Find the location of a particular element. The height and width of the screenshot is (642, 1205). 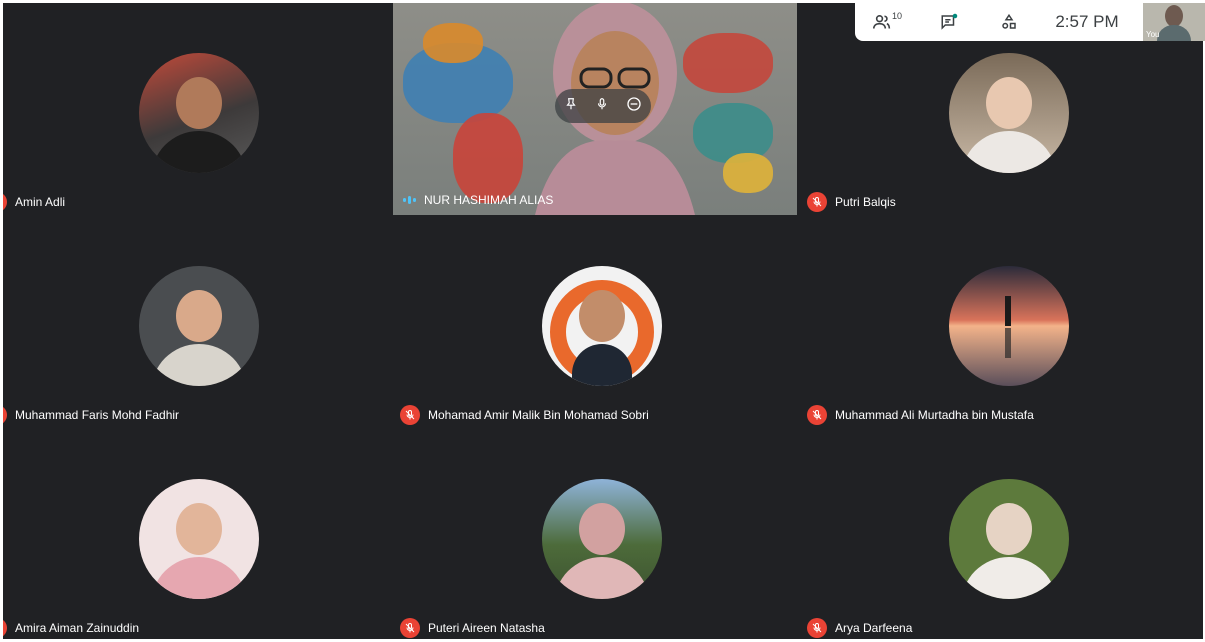

nameplate: Puteri Aireen Natasha is located at coordinates (472, 627).